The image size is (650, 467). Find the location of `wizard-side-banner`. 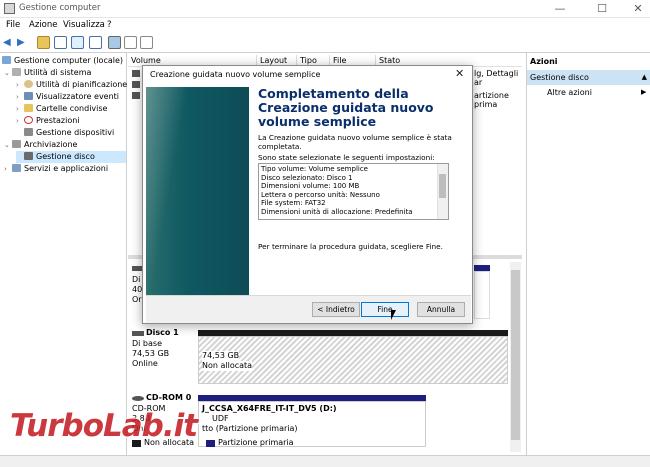

wizard-side-banner is located at coordinates (197, 191).